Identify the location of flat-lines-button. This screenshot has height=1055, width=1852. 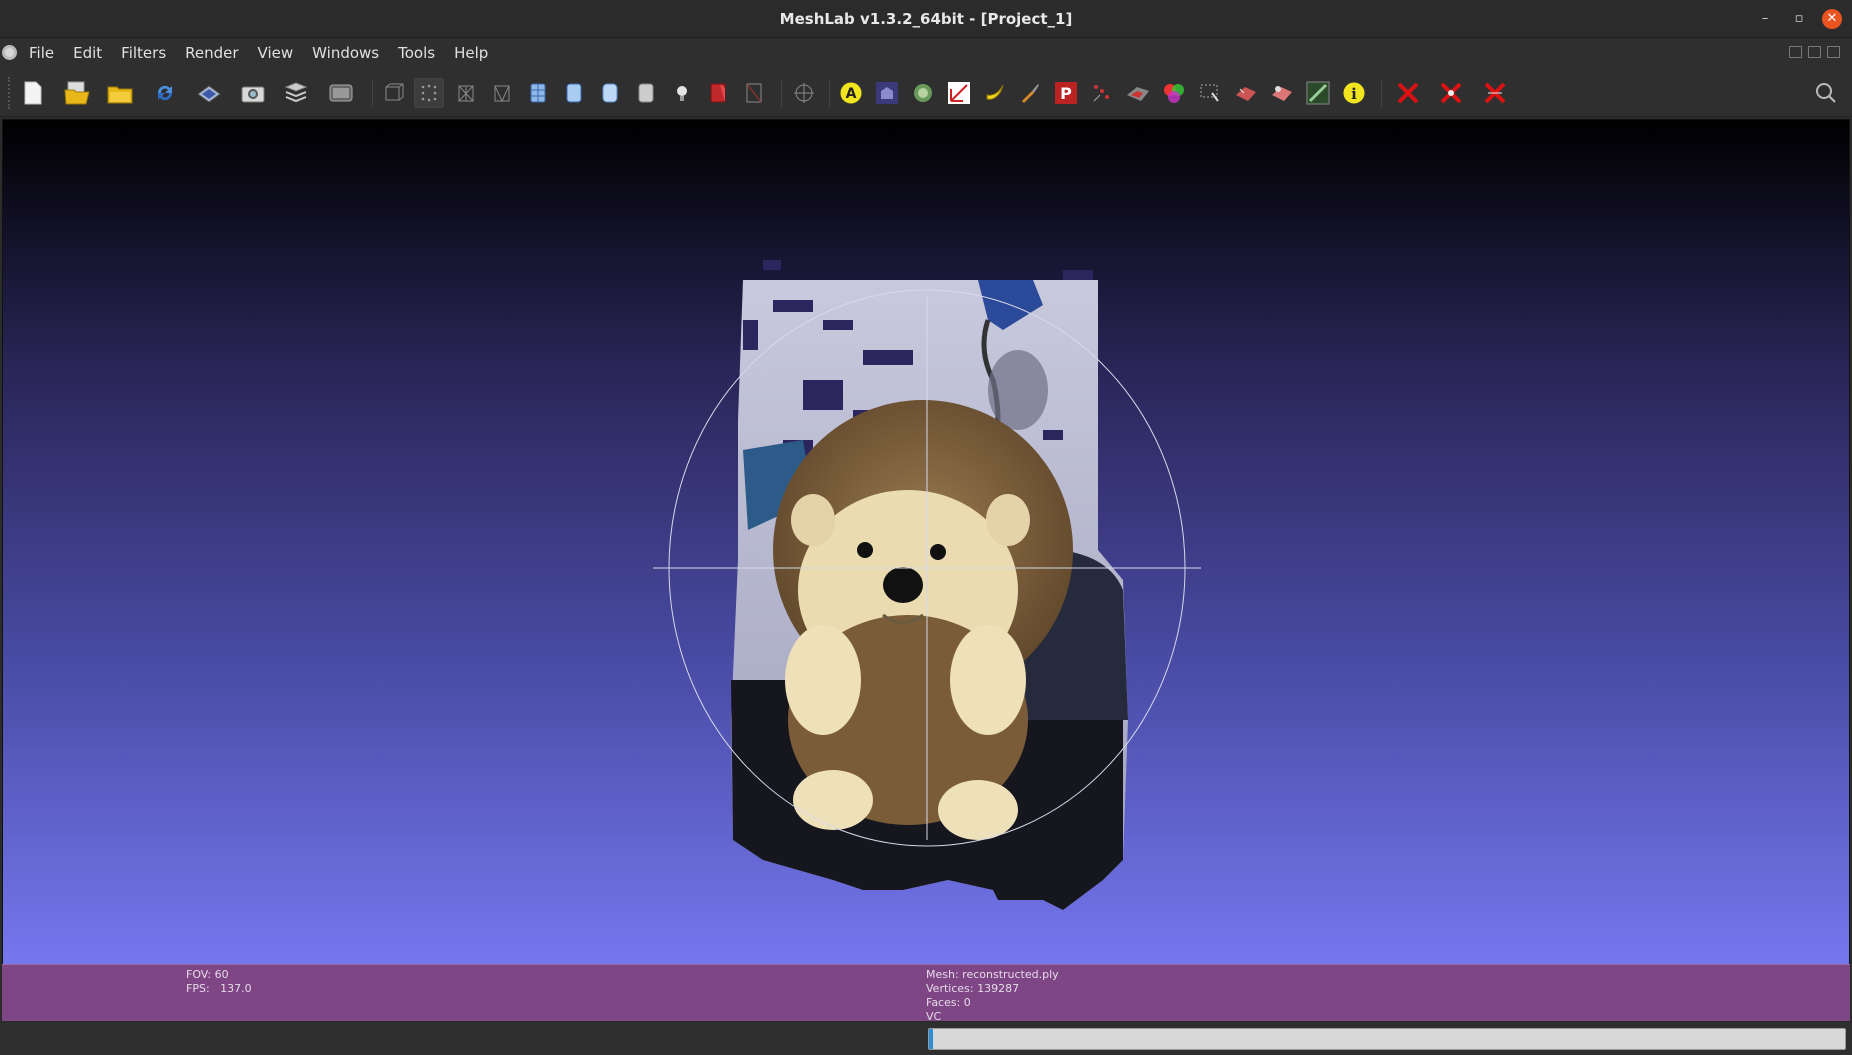
(538, 93).